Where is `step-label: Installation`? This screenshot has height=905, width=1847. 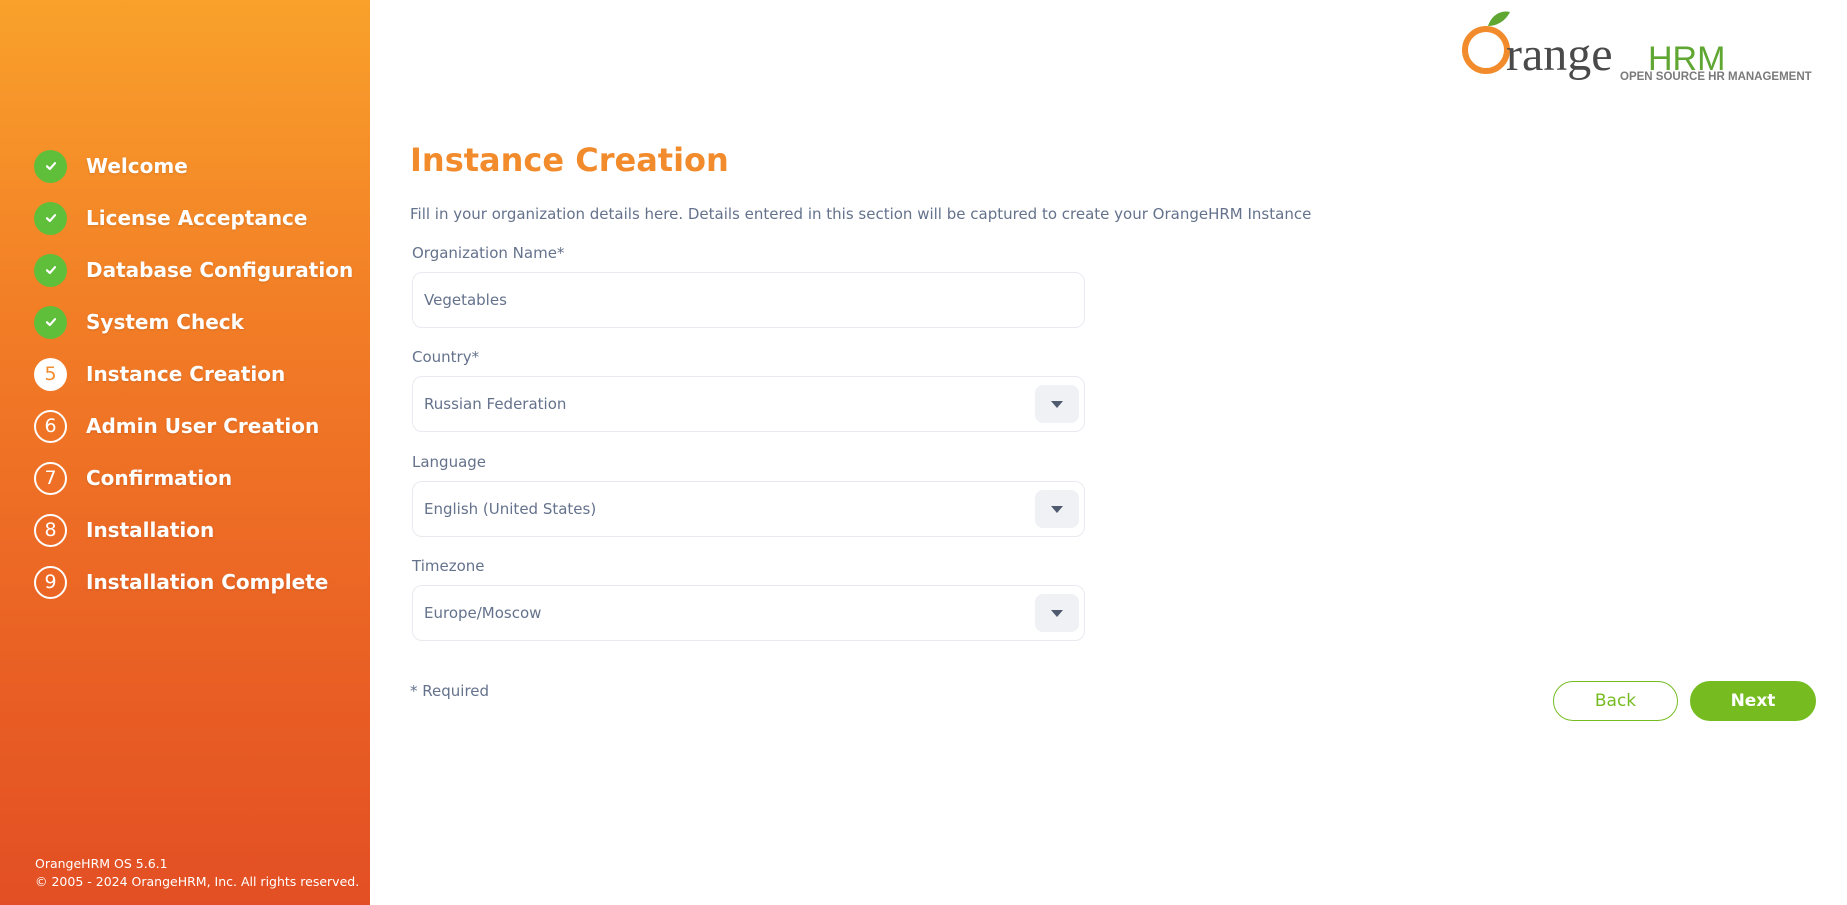
step-label: Installation is located at coordinates (150, 530).